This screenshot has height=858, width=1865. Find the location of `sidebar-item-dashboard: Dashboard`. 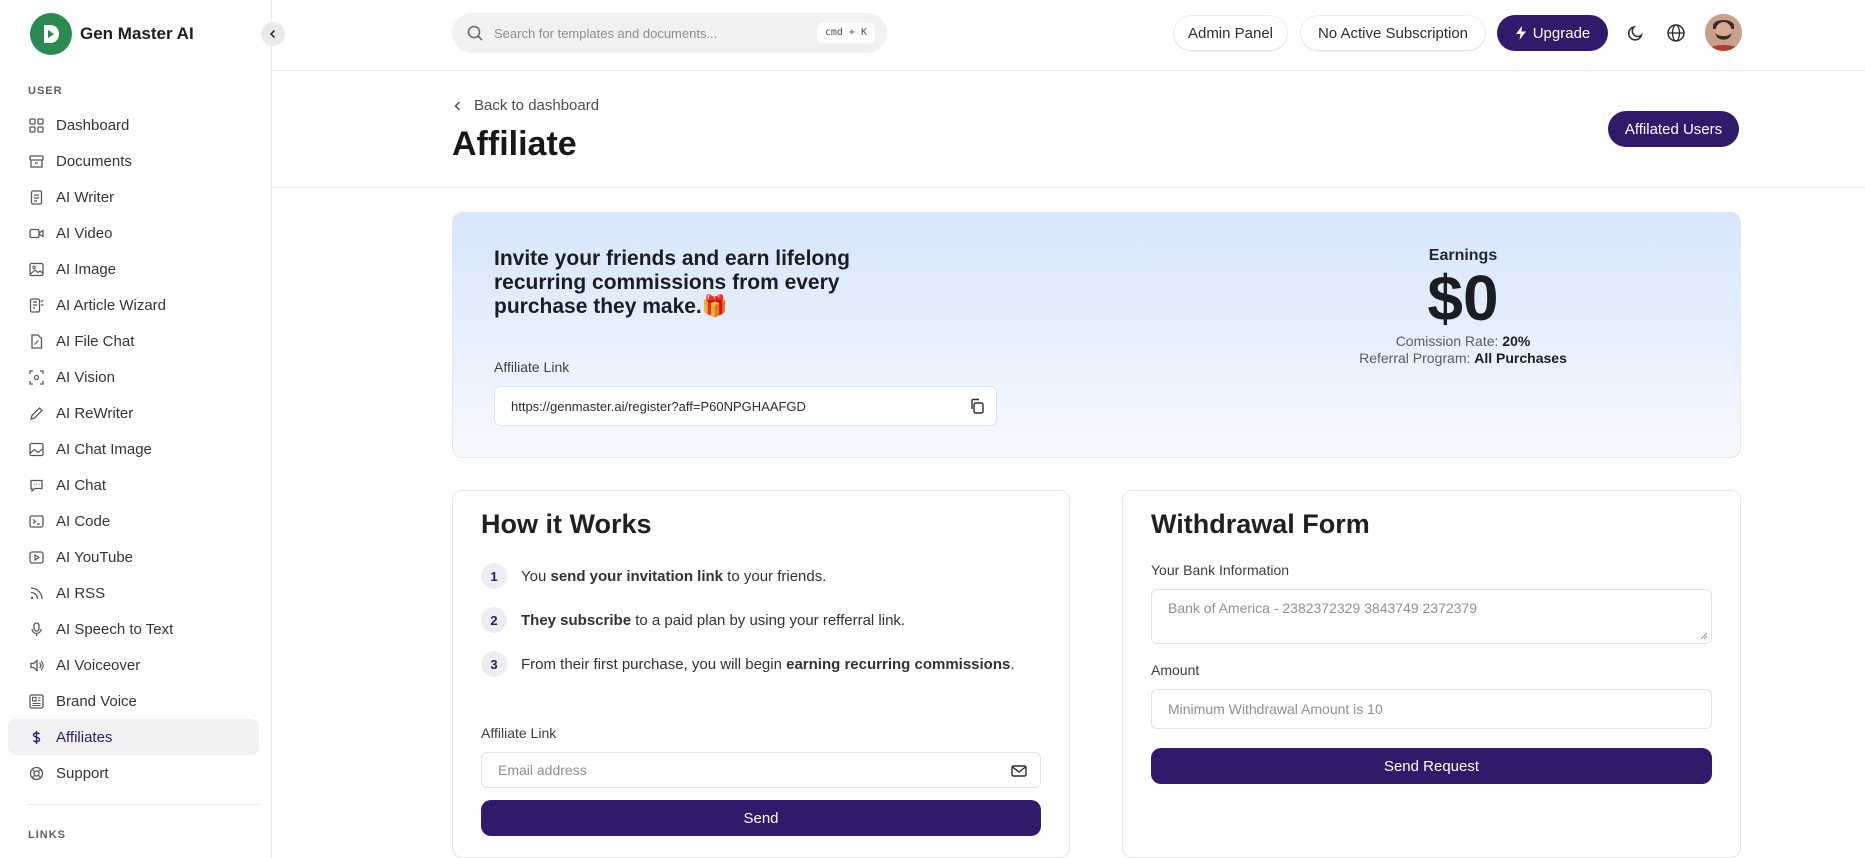

sidebar-item-dashboard: Dashboard is located at coordinates (133, 125).